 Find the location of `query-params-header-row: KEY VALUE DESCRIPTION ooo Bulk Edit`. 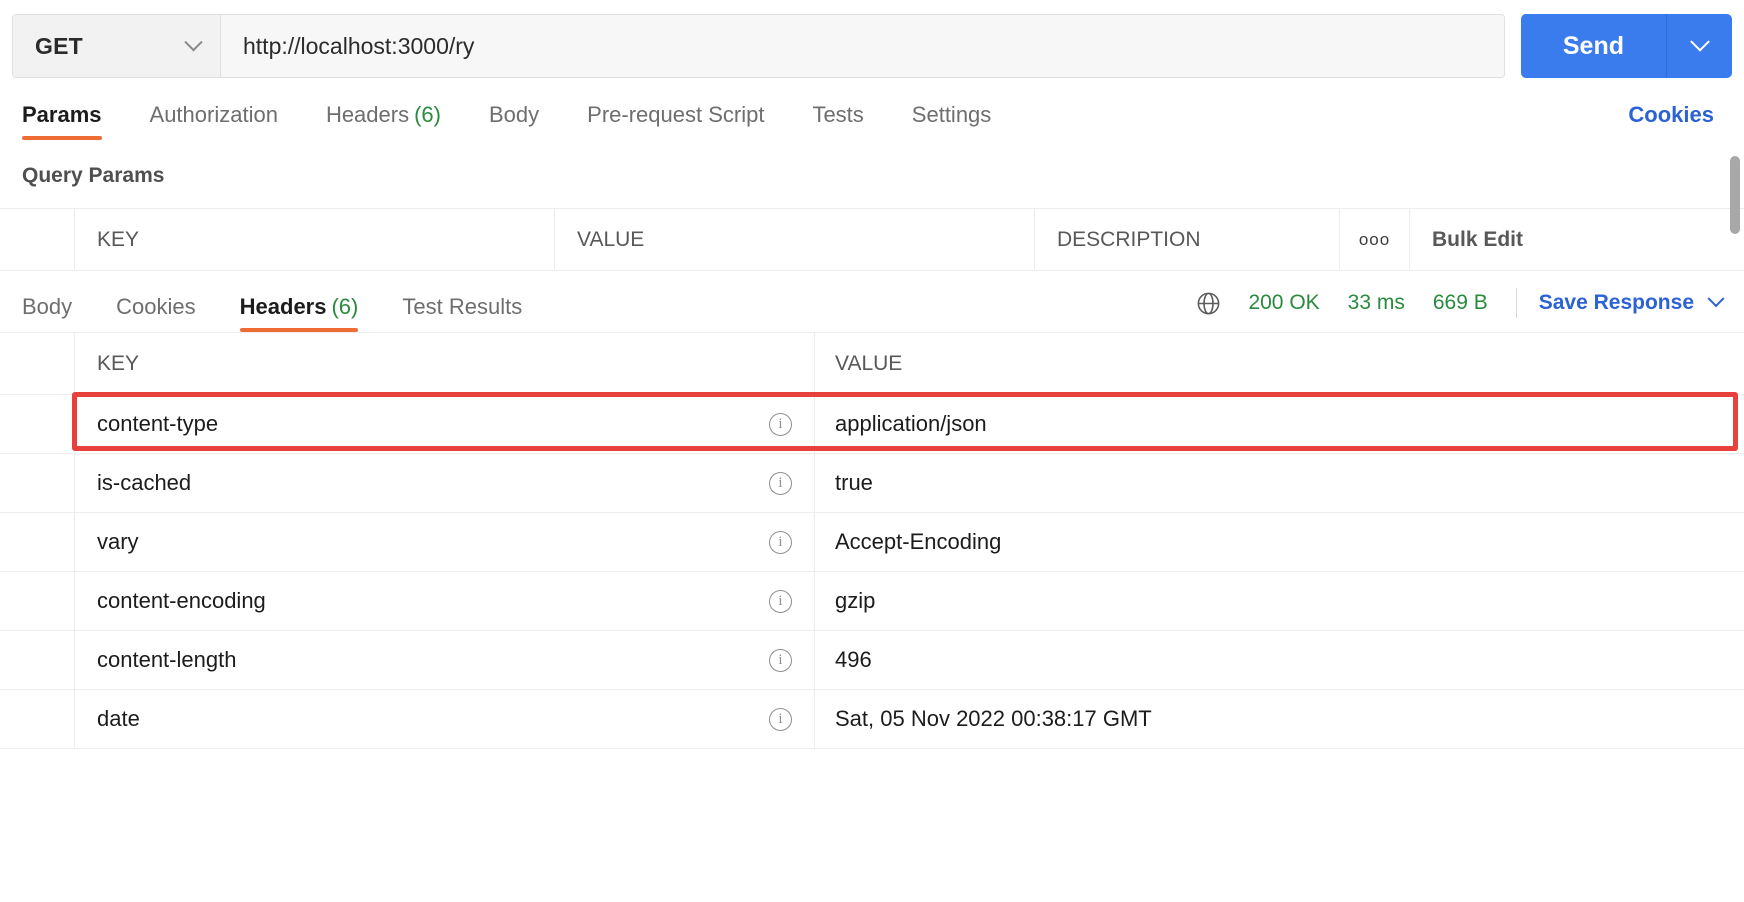

query-params-header-row: KEY VALUE DESCRIPTION ooo Bulk Edit is located at coordinates (872, 240).